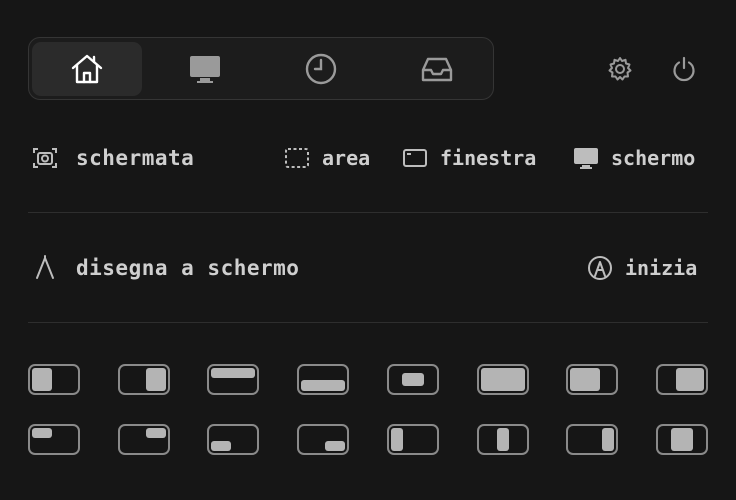  I want to click on home-icon, so click(87, 69).